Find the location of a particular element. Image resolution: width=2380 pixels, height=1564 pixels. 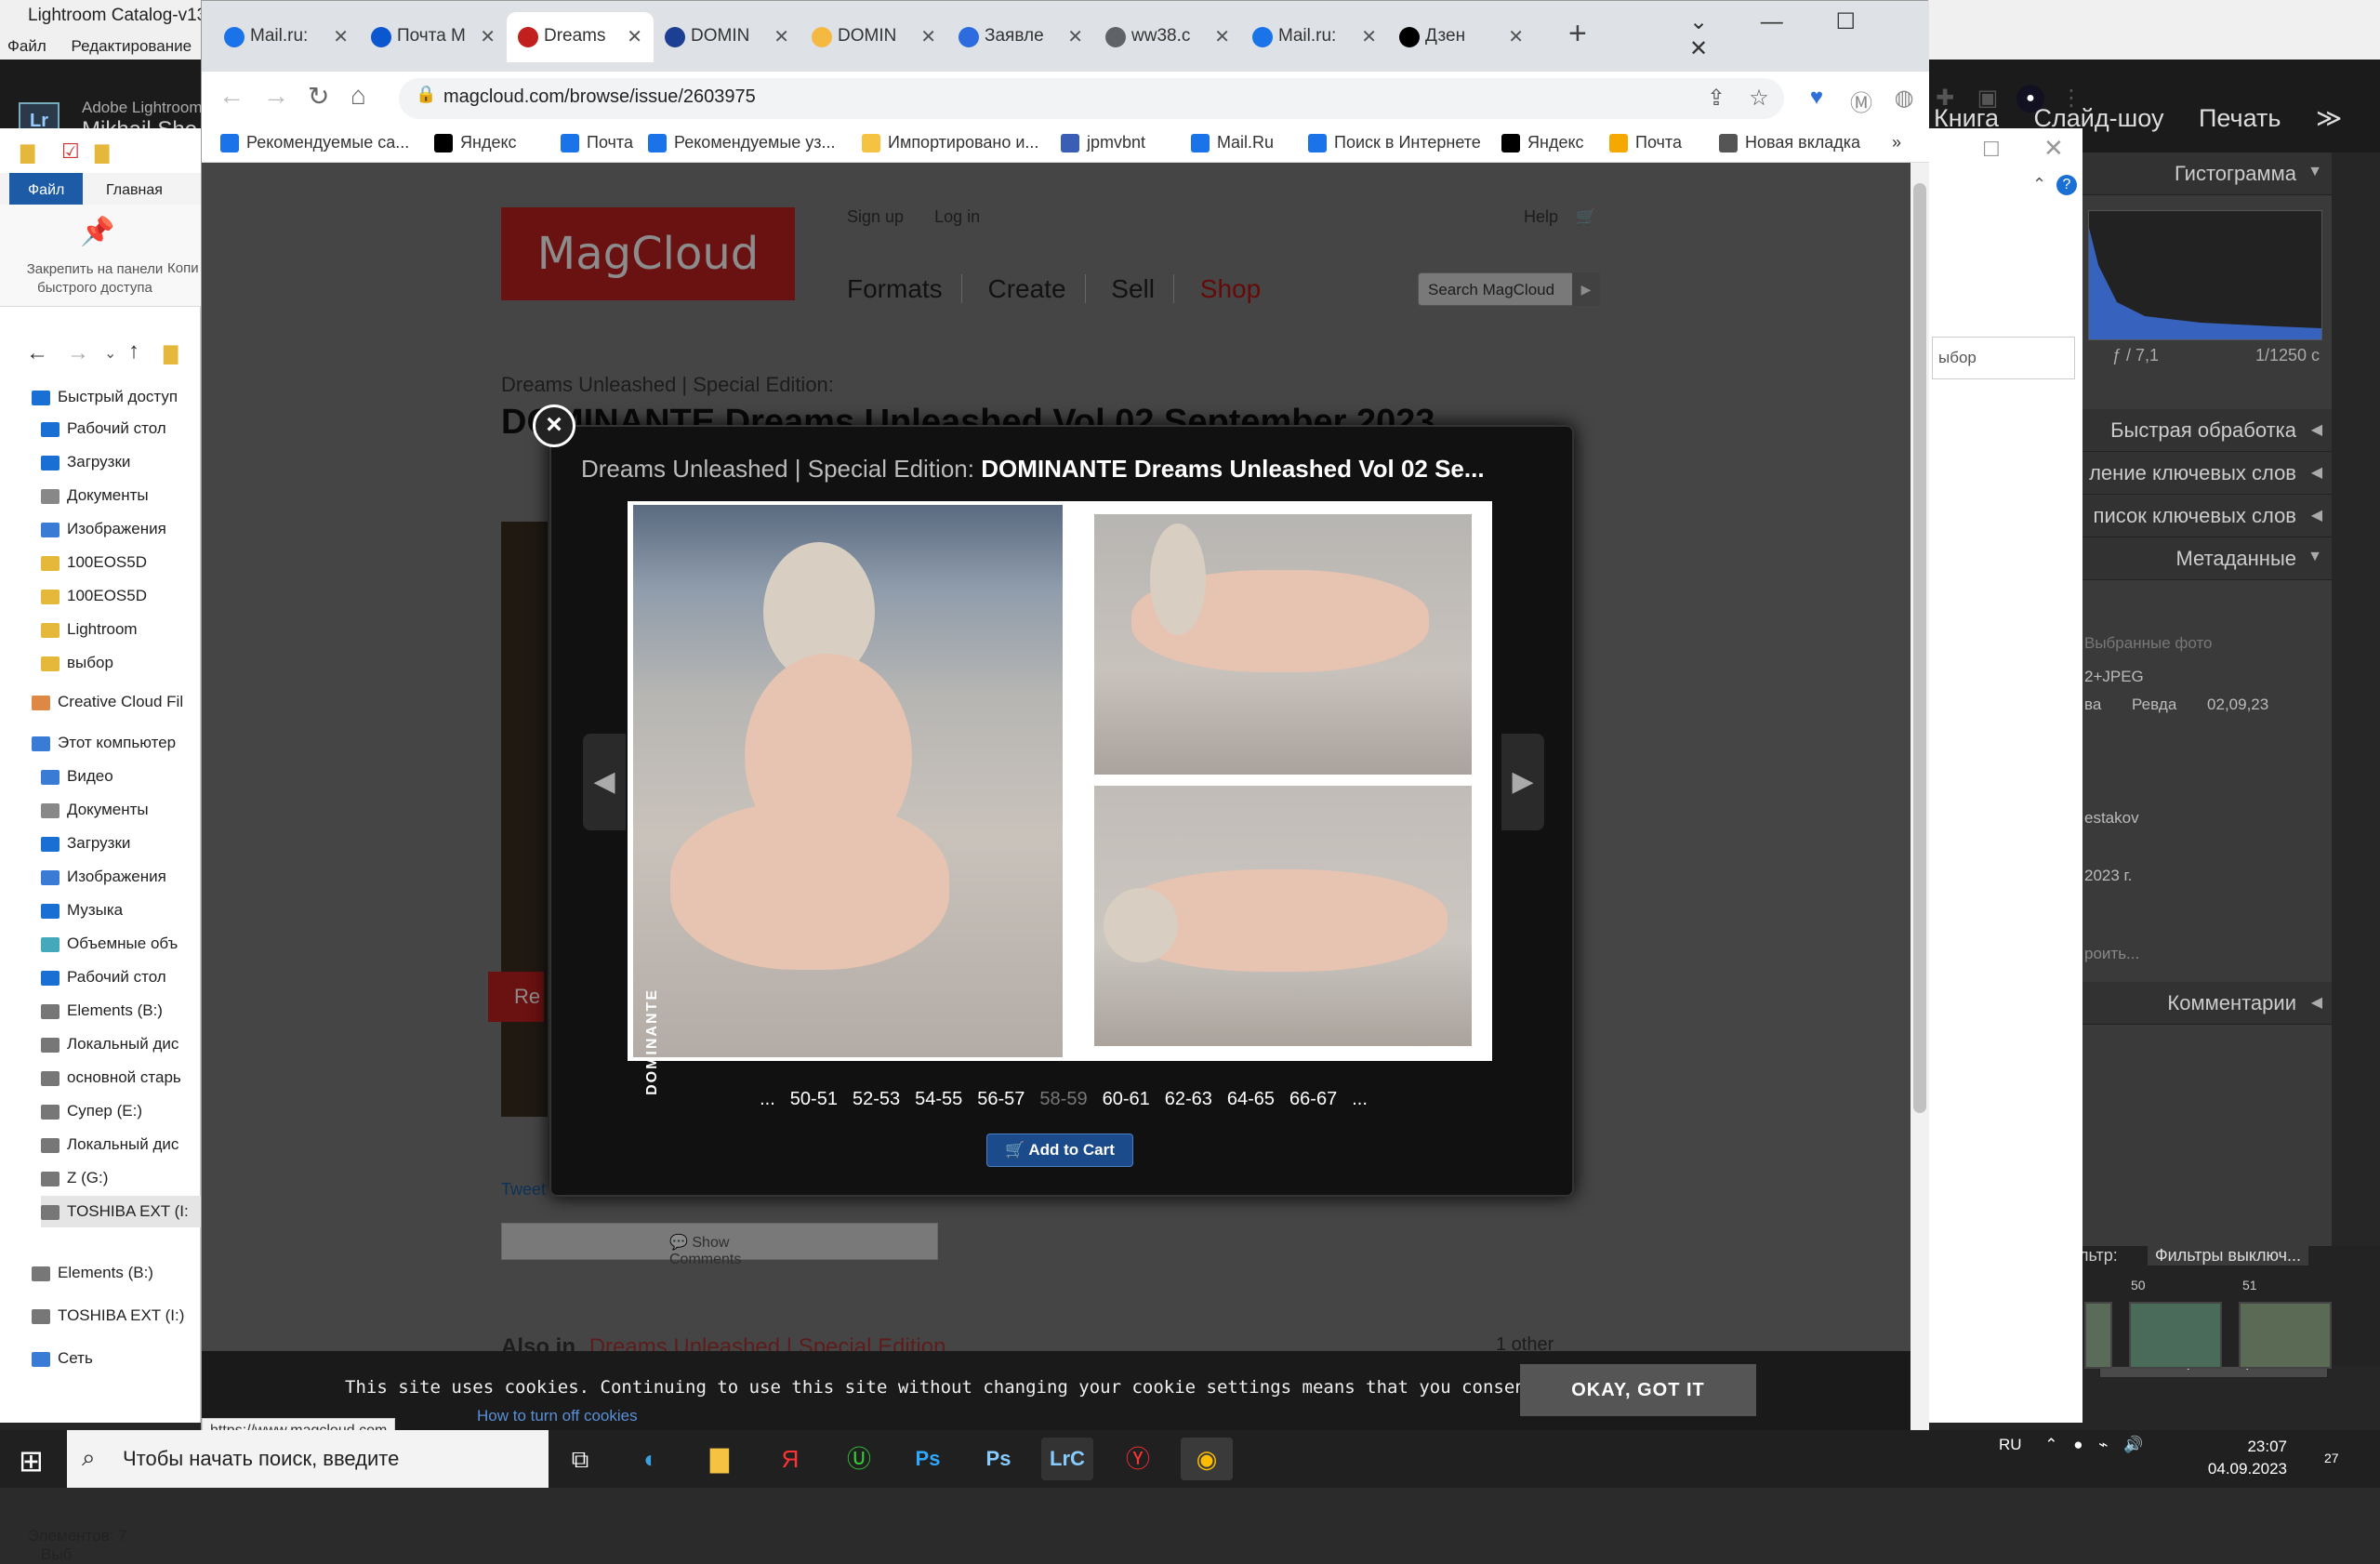

next-page-button: ▶ is located at coordinates (1522, 782).